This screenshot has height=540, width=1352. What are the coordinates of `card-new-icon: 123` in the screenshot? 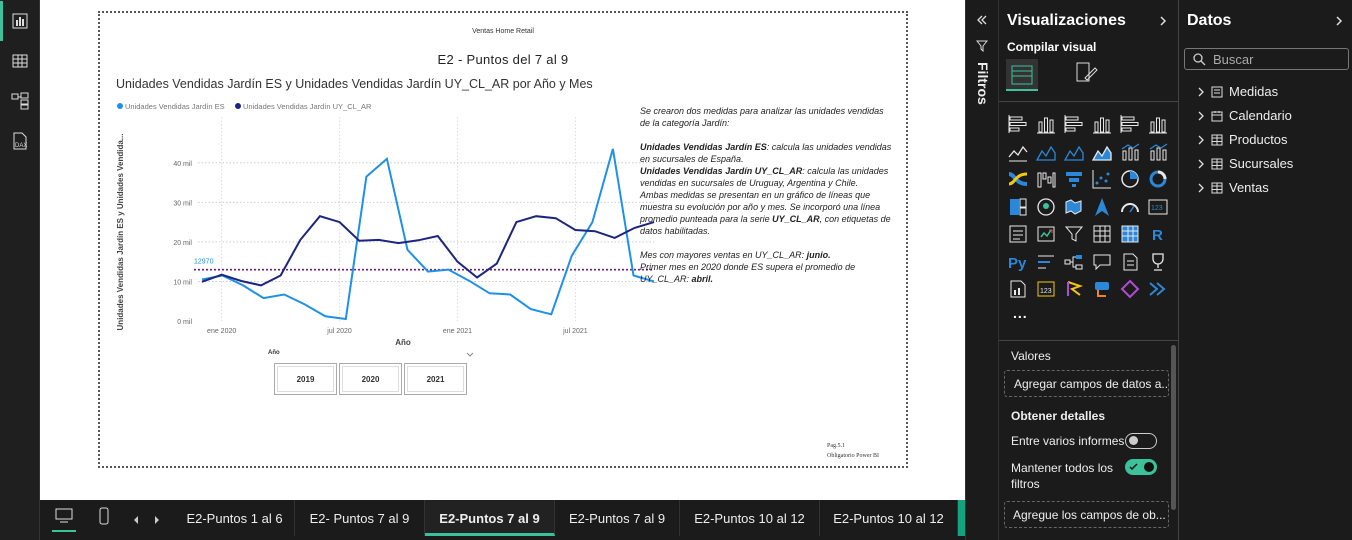 It's located at (1046, 289).